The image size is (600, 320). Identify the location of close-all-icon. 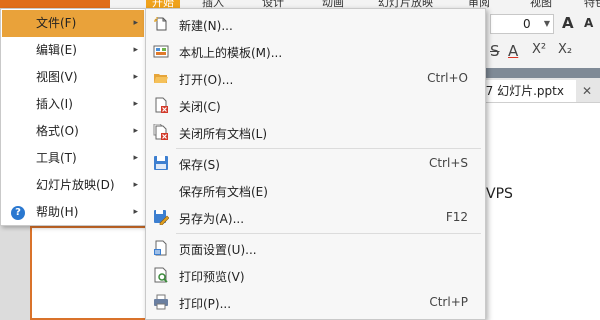
(160, 132).